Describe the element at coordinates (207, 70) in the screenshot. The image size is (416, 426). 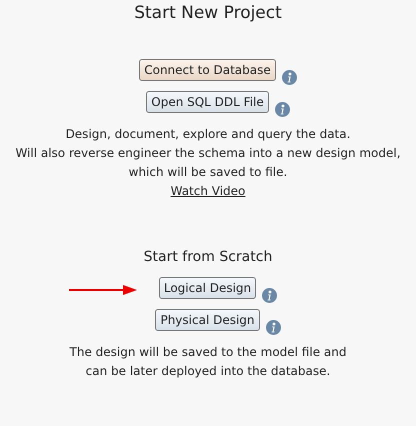
I see `action-button: Connect to Database` at that location.